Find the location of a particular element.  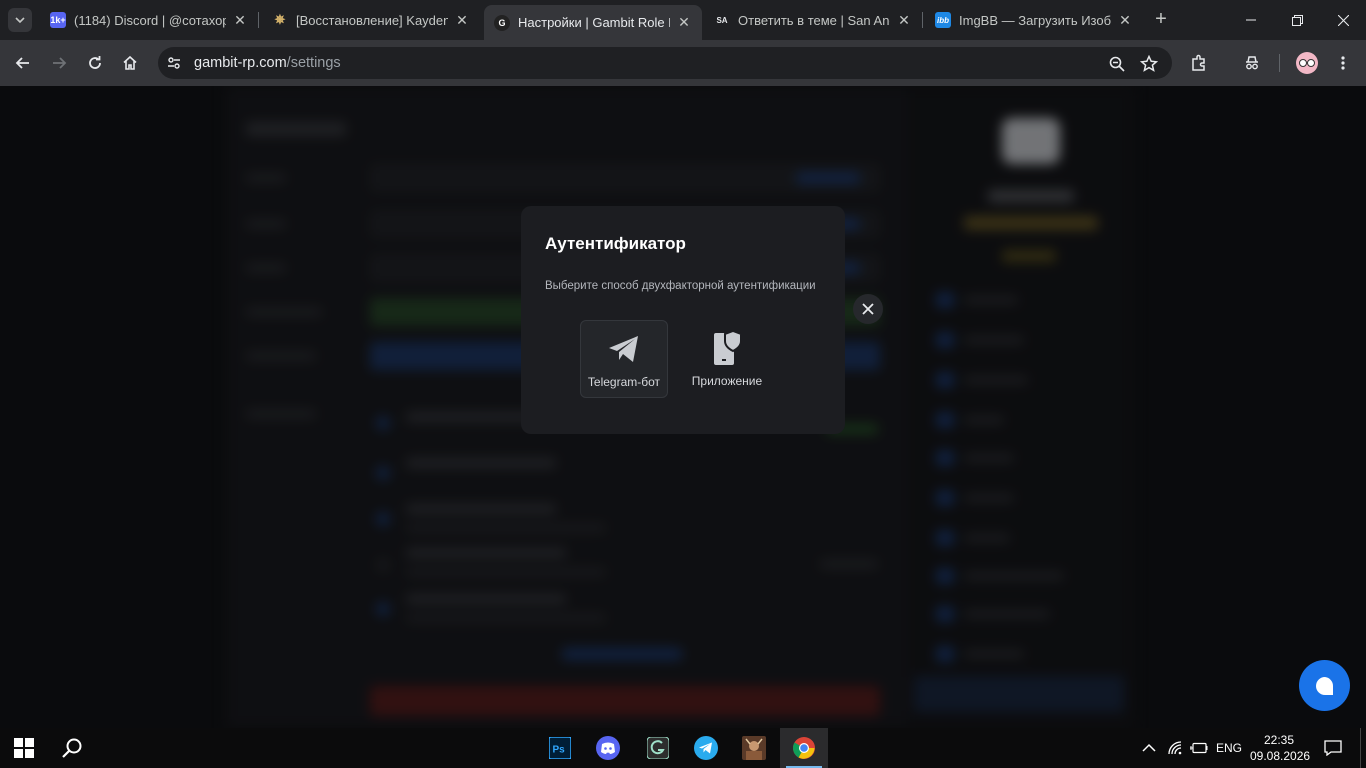

profile-avatar is located at coordinates (1307, 63).